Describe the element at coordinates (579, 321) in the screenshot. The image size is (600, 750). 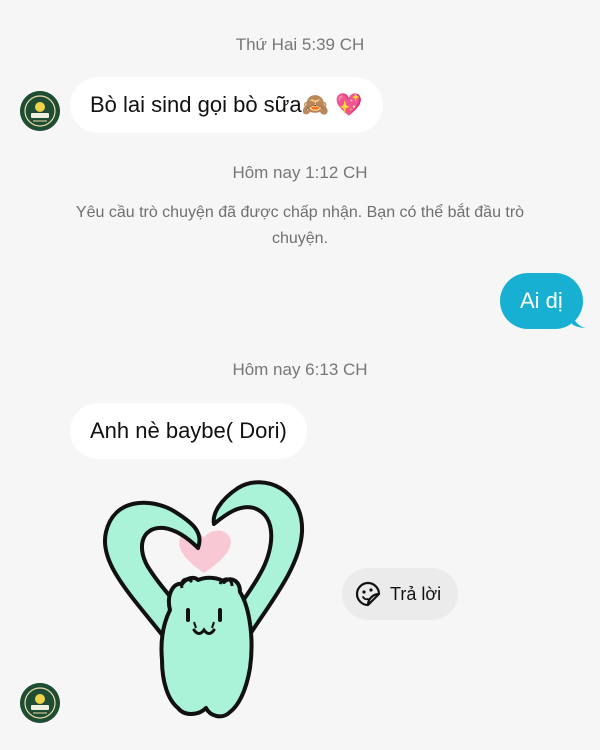
I see `bubble-tail-icon` at that location.